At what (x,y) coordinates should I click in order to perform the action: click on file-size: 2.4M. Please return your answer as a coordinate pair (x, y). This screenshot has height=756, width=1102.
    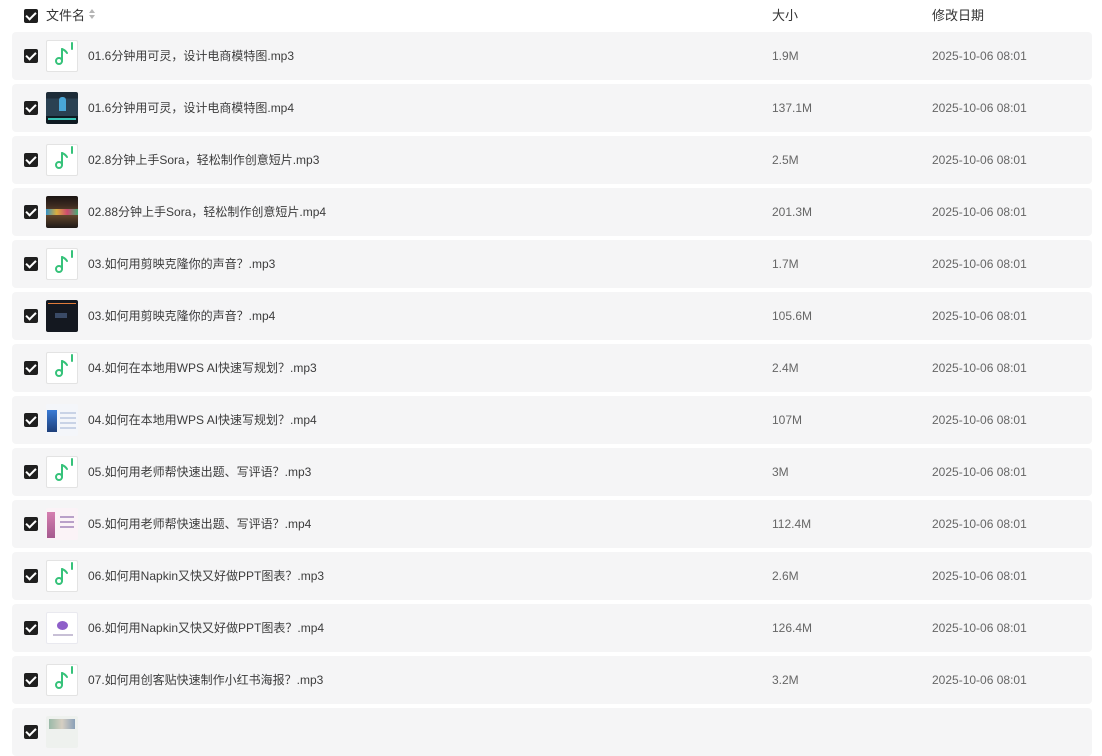
    Looking at the image, I should click on (785, 368).